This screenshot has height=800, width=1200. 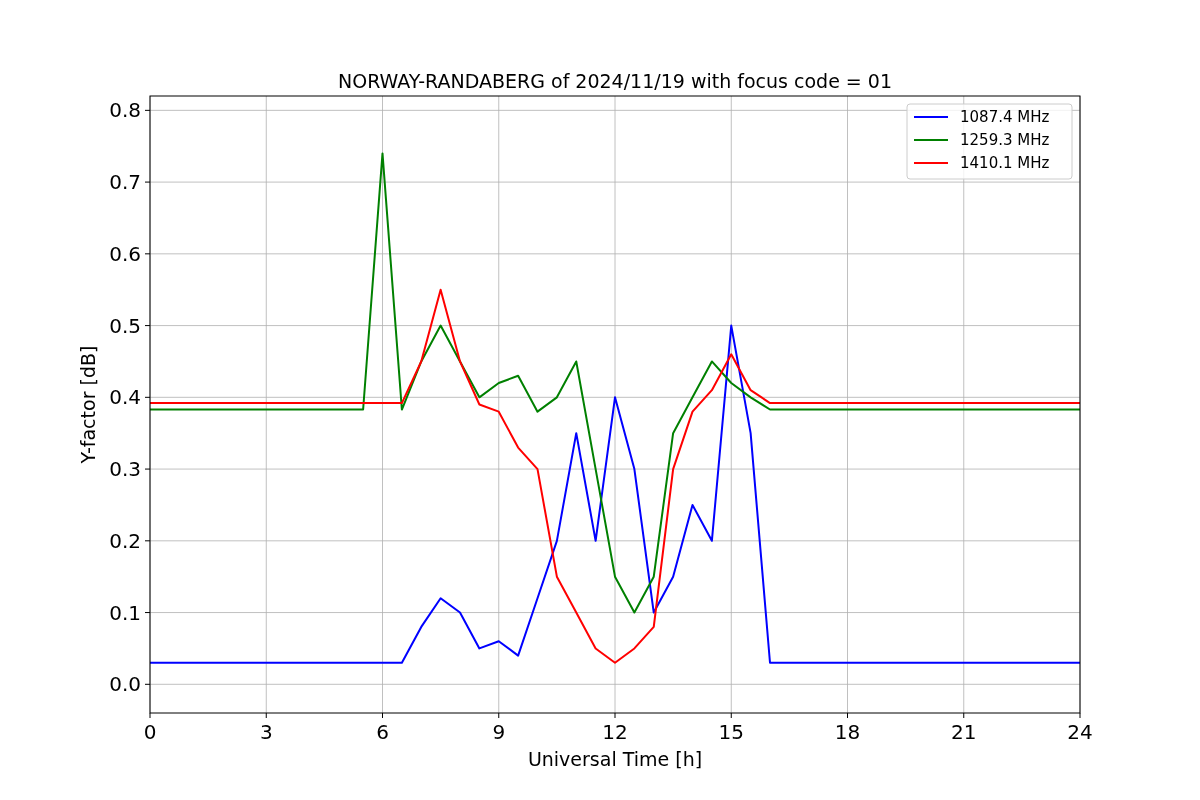 I want to click on axis-title: Y-factor [dB], so click(x=88, y=404).